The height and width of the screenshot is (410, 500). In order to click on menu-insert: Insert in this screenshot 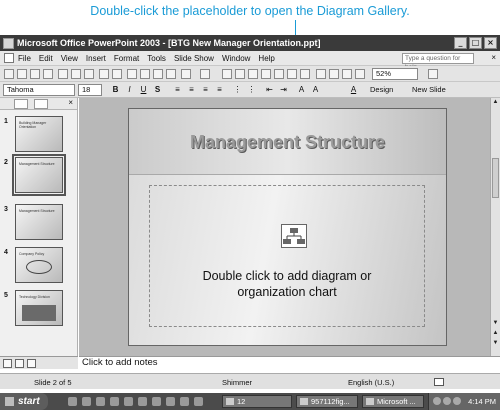, I will do `click(96, 58)`.